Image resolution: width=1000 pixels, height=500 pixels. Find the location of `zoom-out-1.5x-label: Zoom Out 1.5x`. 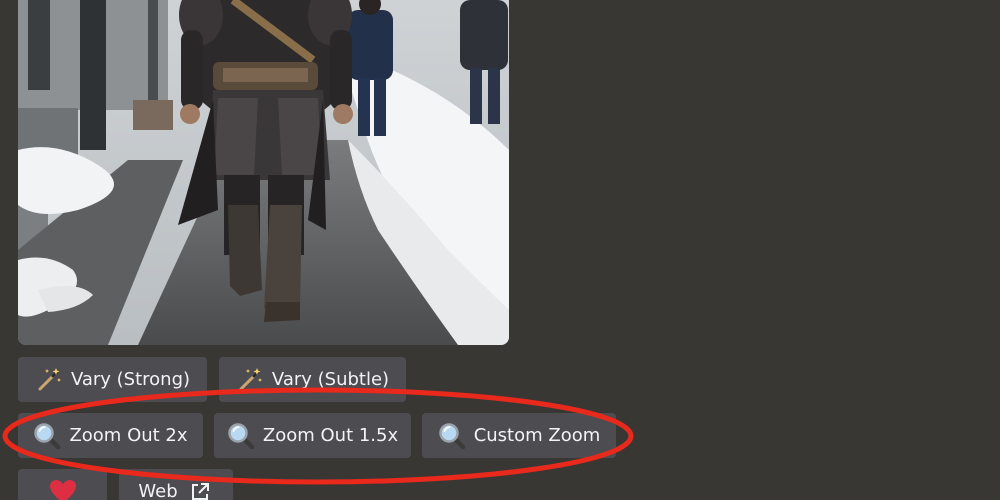

zoom-out-1.5x-label: Zoom Out 1.5x is located at coordinates (330, 435).